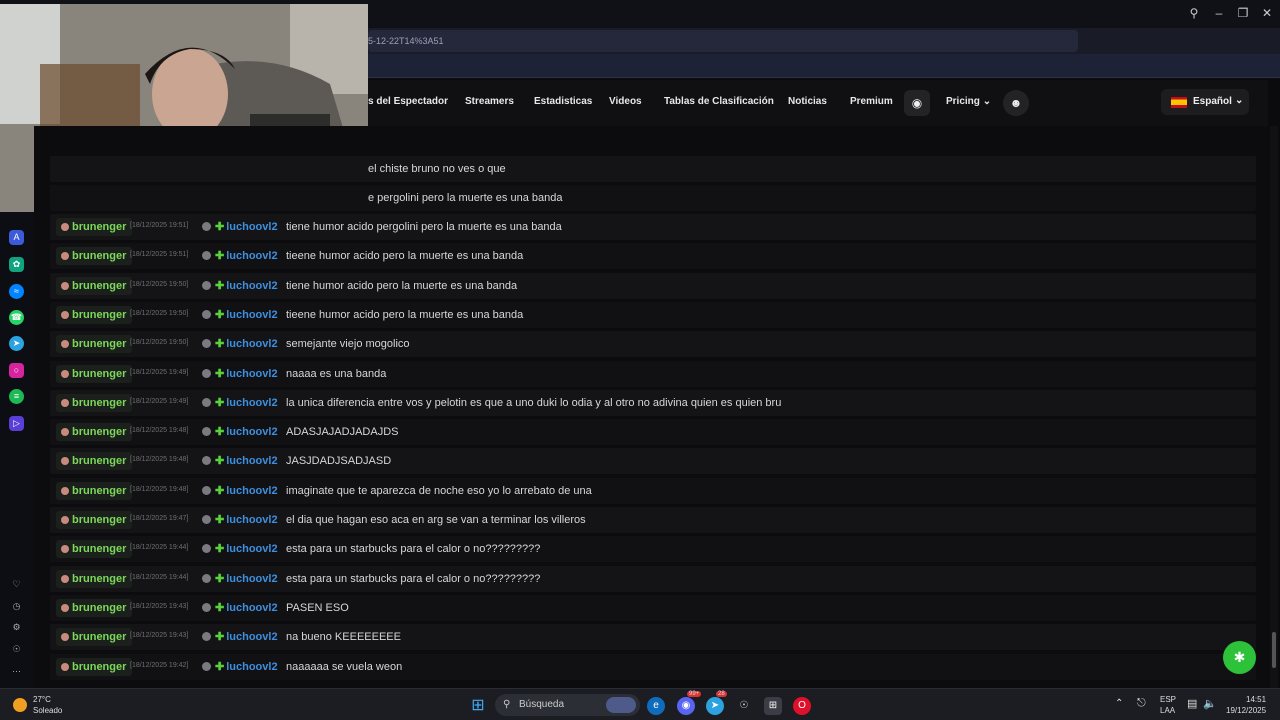 Image resolution: width=1280 pixels, height=720 pixels. What do you see at coordinates (1256, 699) in the screenshot?
I see `clock-time: 14:51` at bounding box center [1256, 699].